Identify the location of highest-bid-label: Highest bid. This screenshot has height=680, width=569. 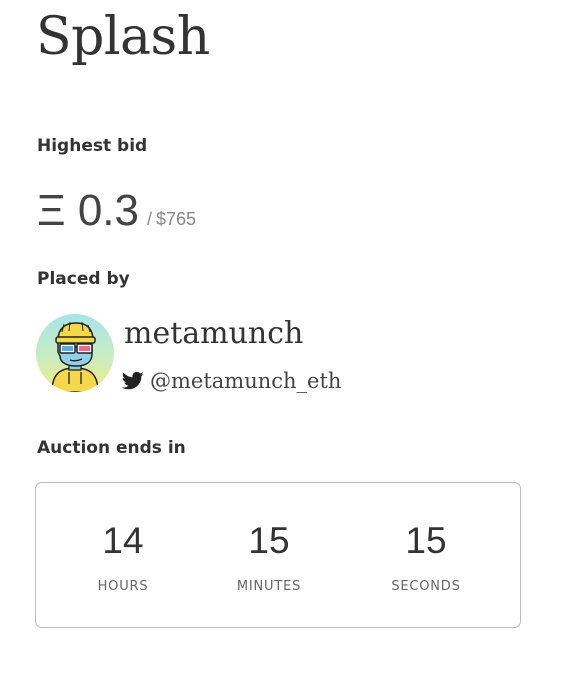
(92, 146).